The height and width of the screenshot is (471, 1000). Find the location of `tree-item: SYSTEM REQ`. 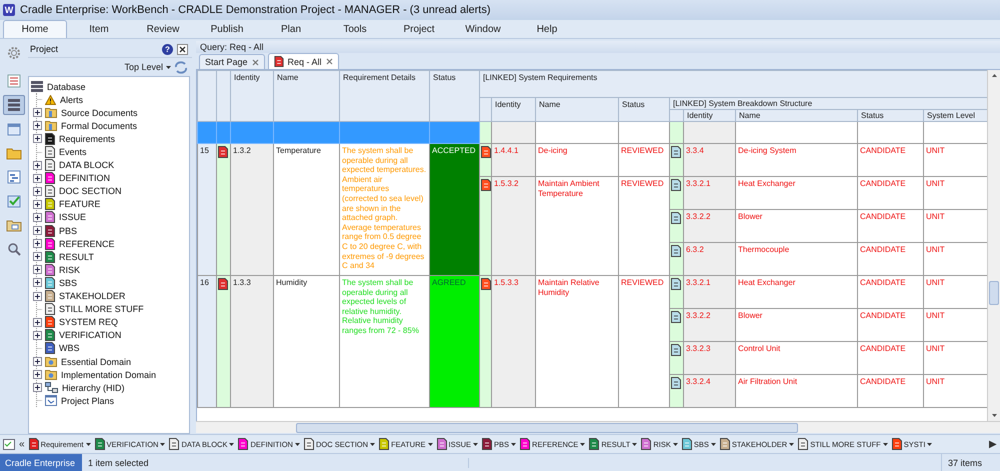

tree-item: SYSTEM REQ is located at coordinates (88, 322).